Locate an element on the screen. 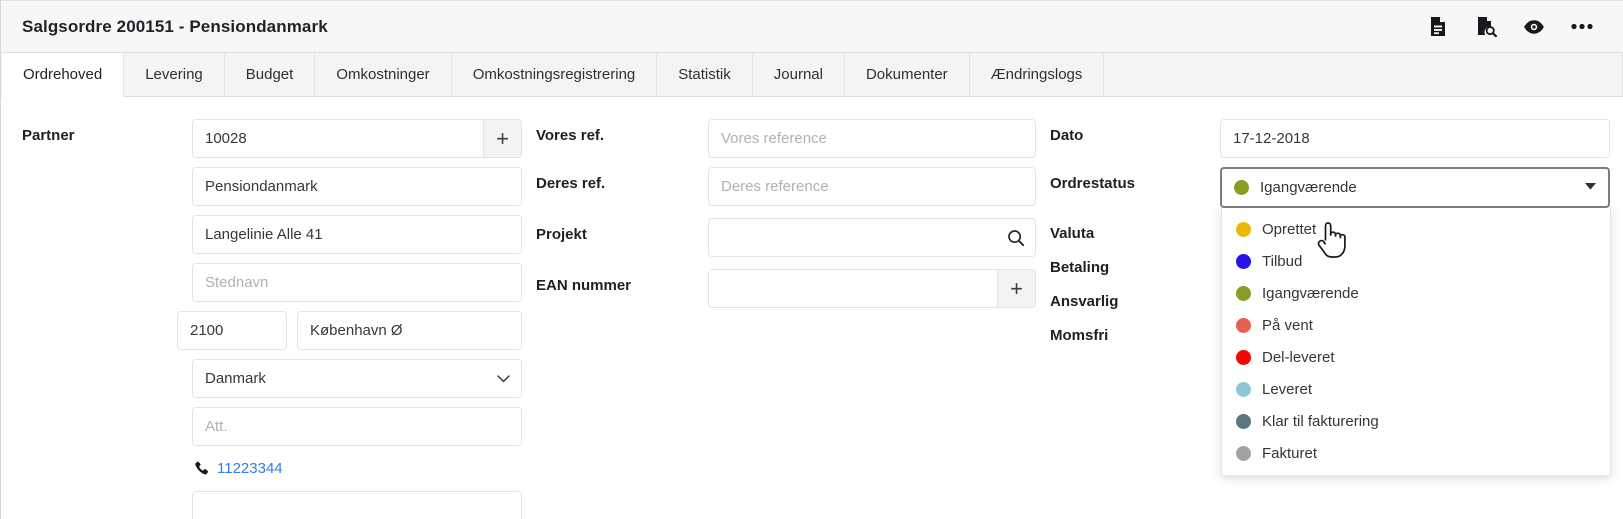  partner-name-input is located at coordinates (357, 186).